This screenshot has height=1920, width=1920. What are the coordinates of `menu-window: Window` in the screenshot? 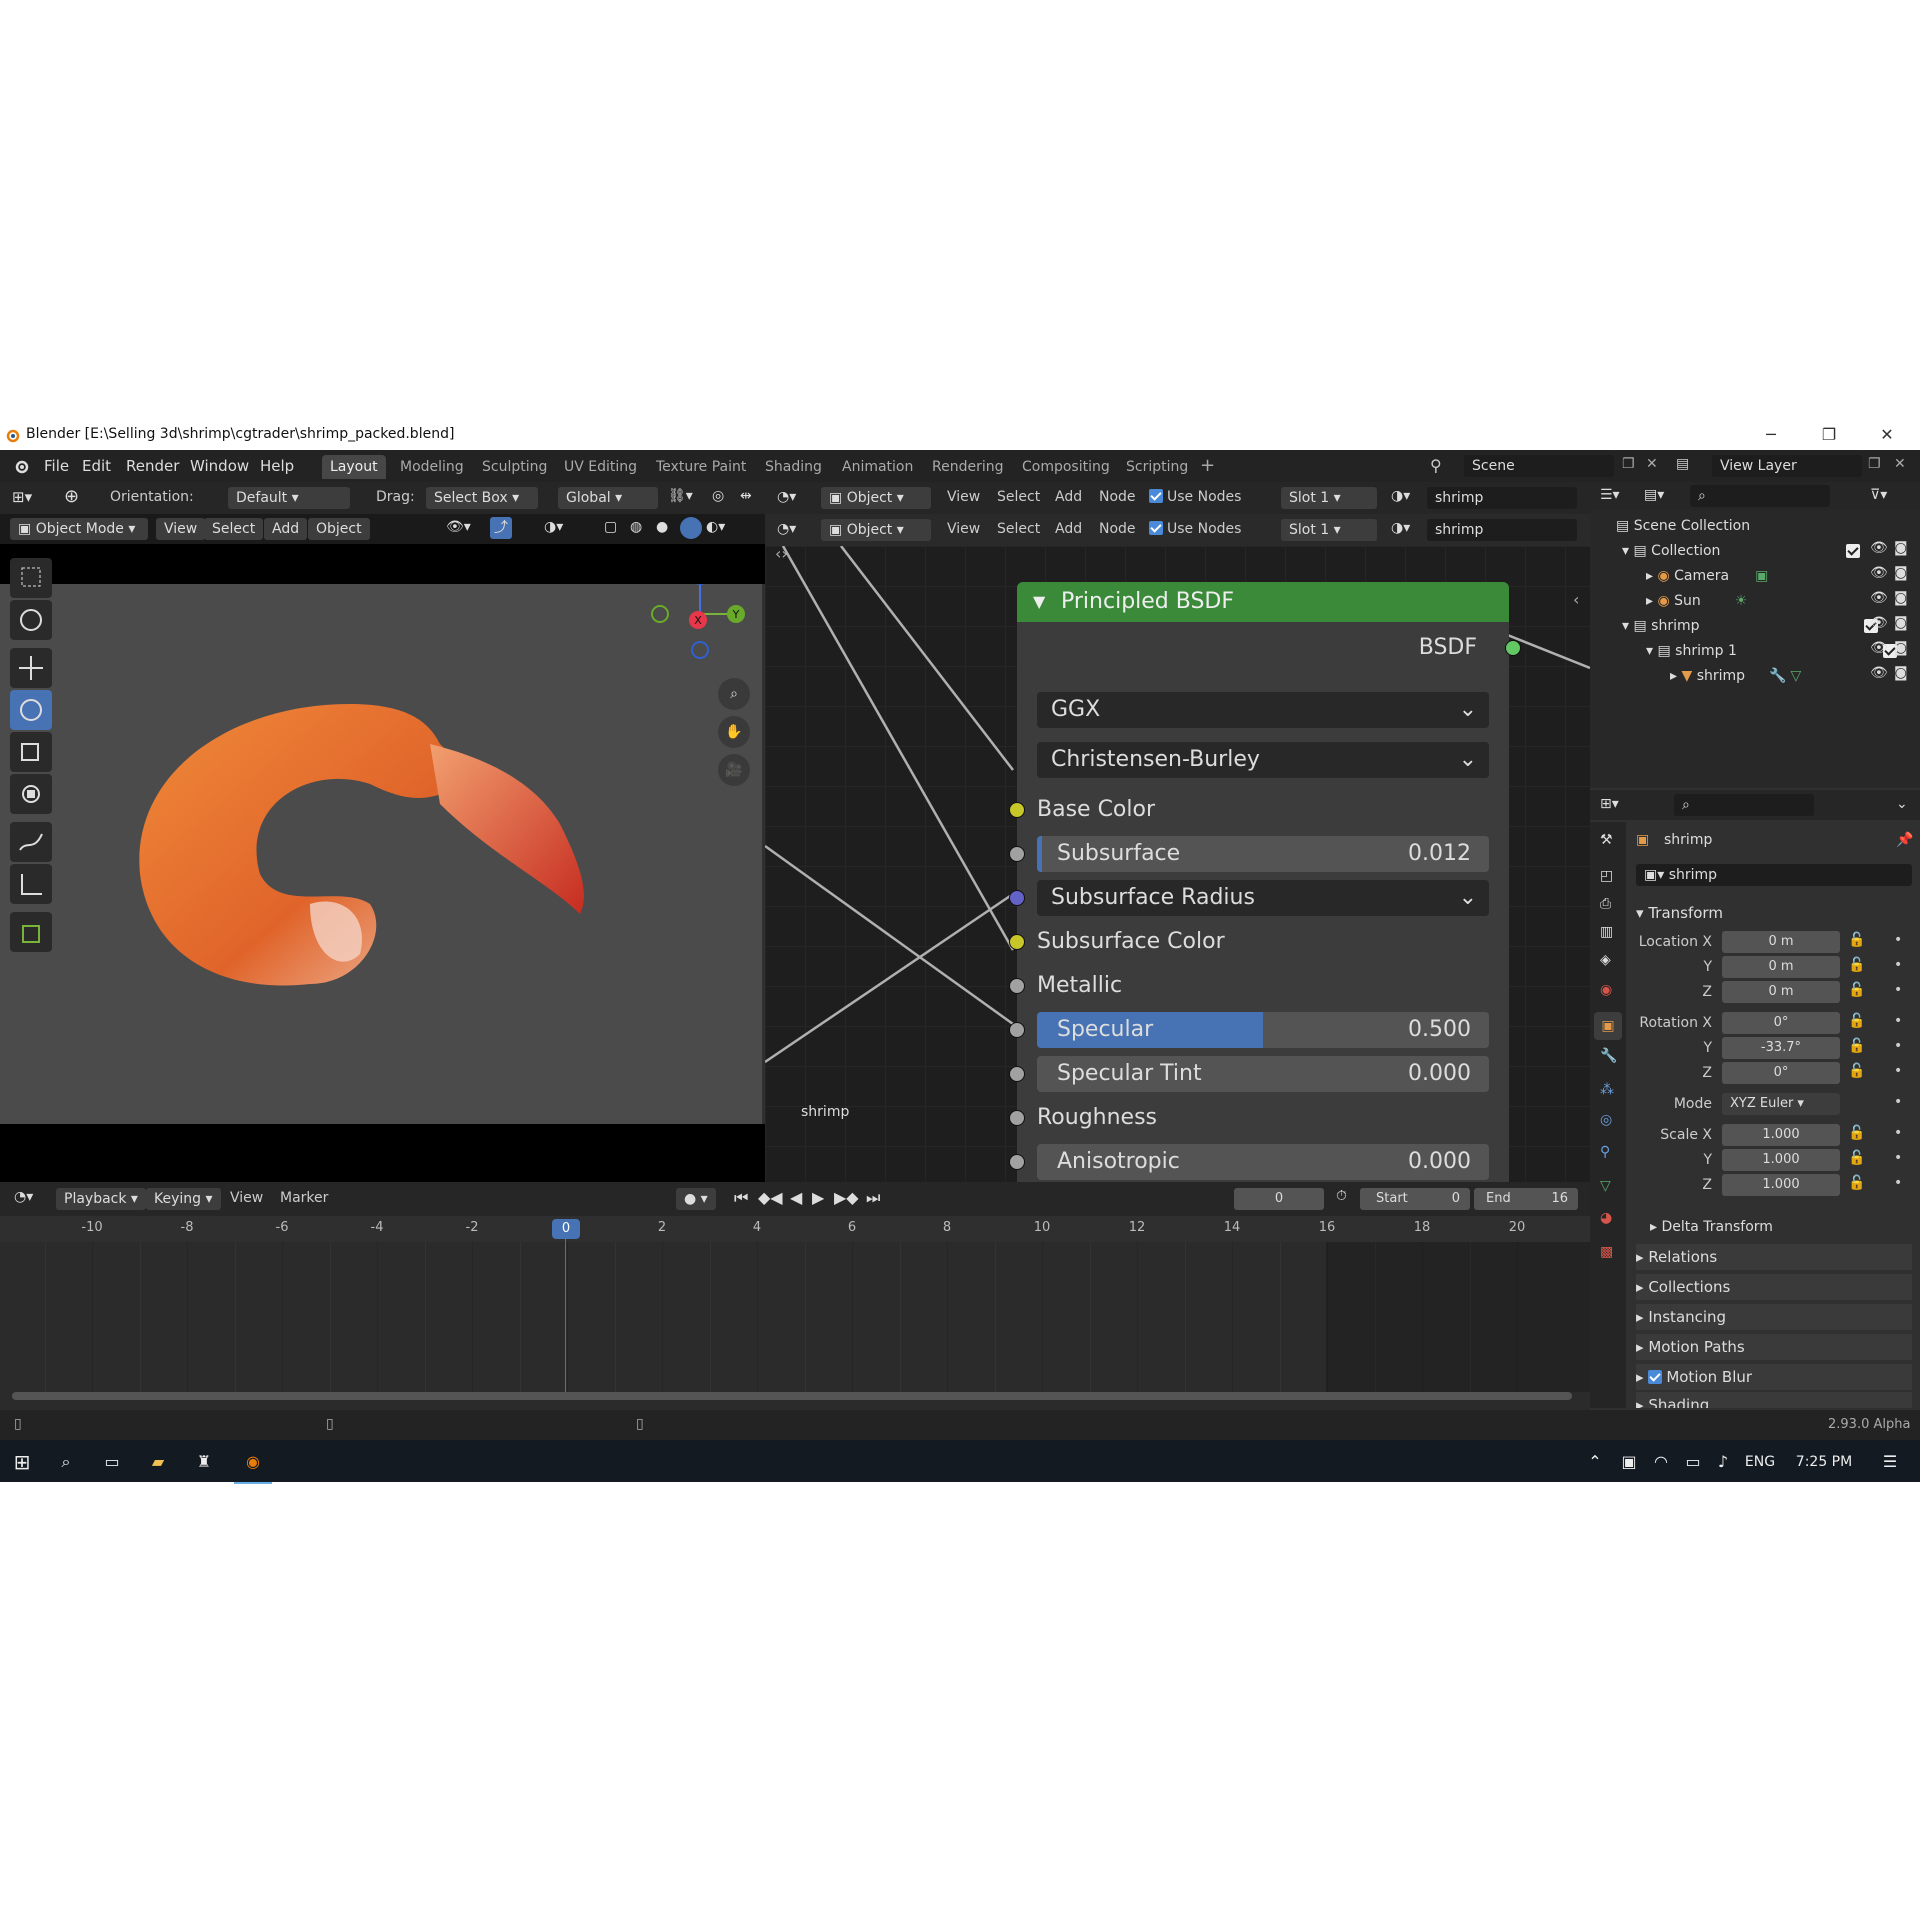 It's located at (219, 466).